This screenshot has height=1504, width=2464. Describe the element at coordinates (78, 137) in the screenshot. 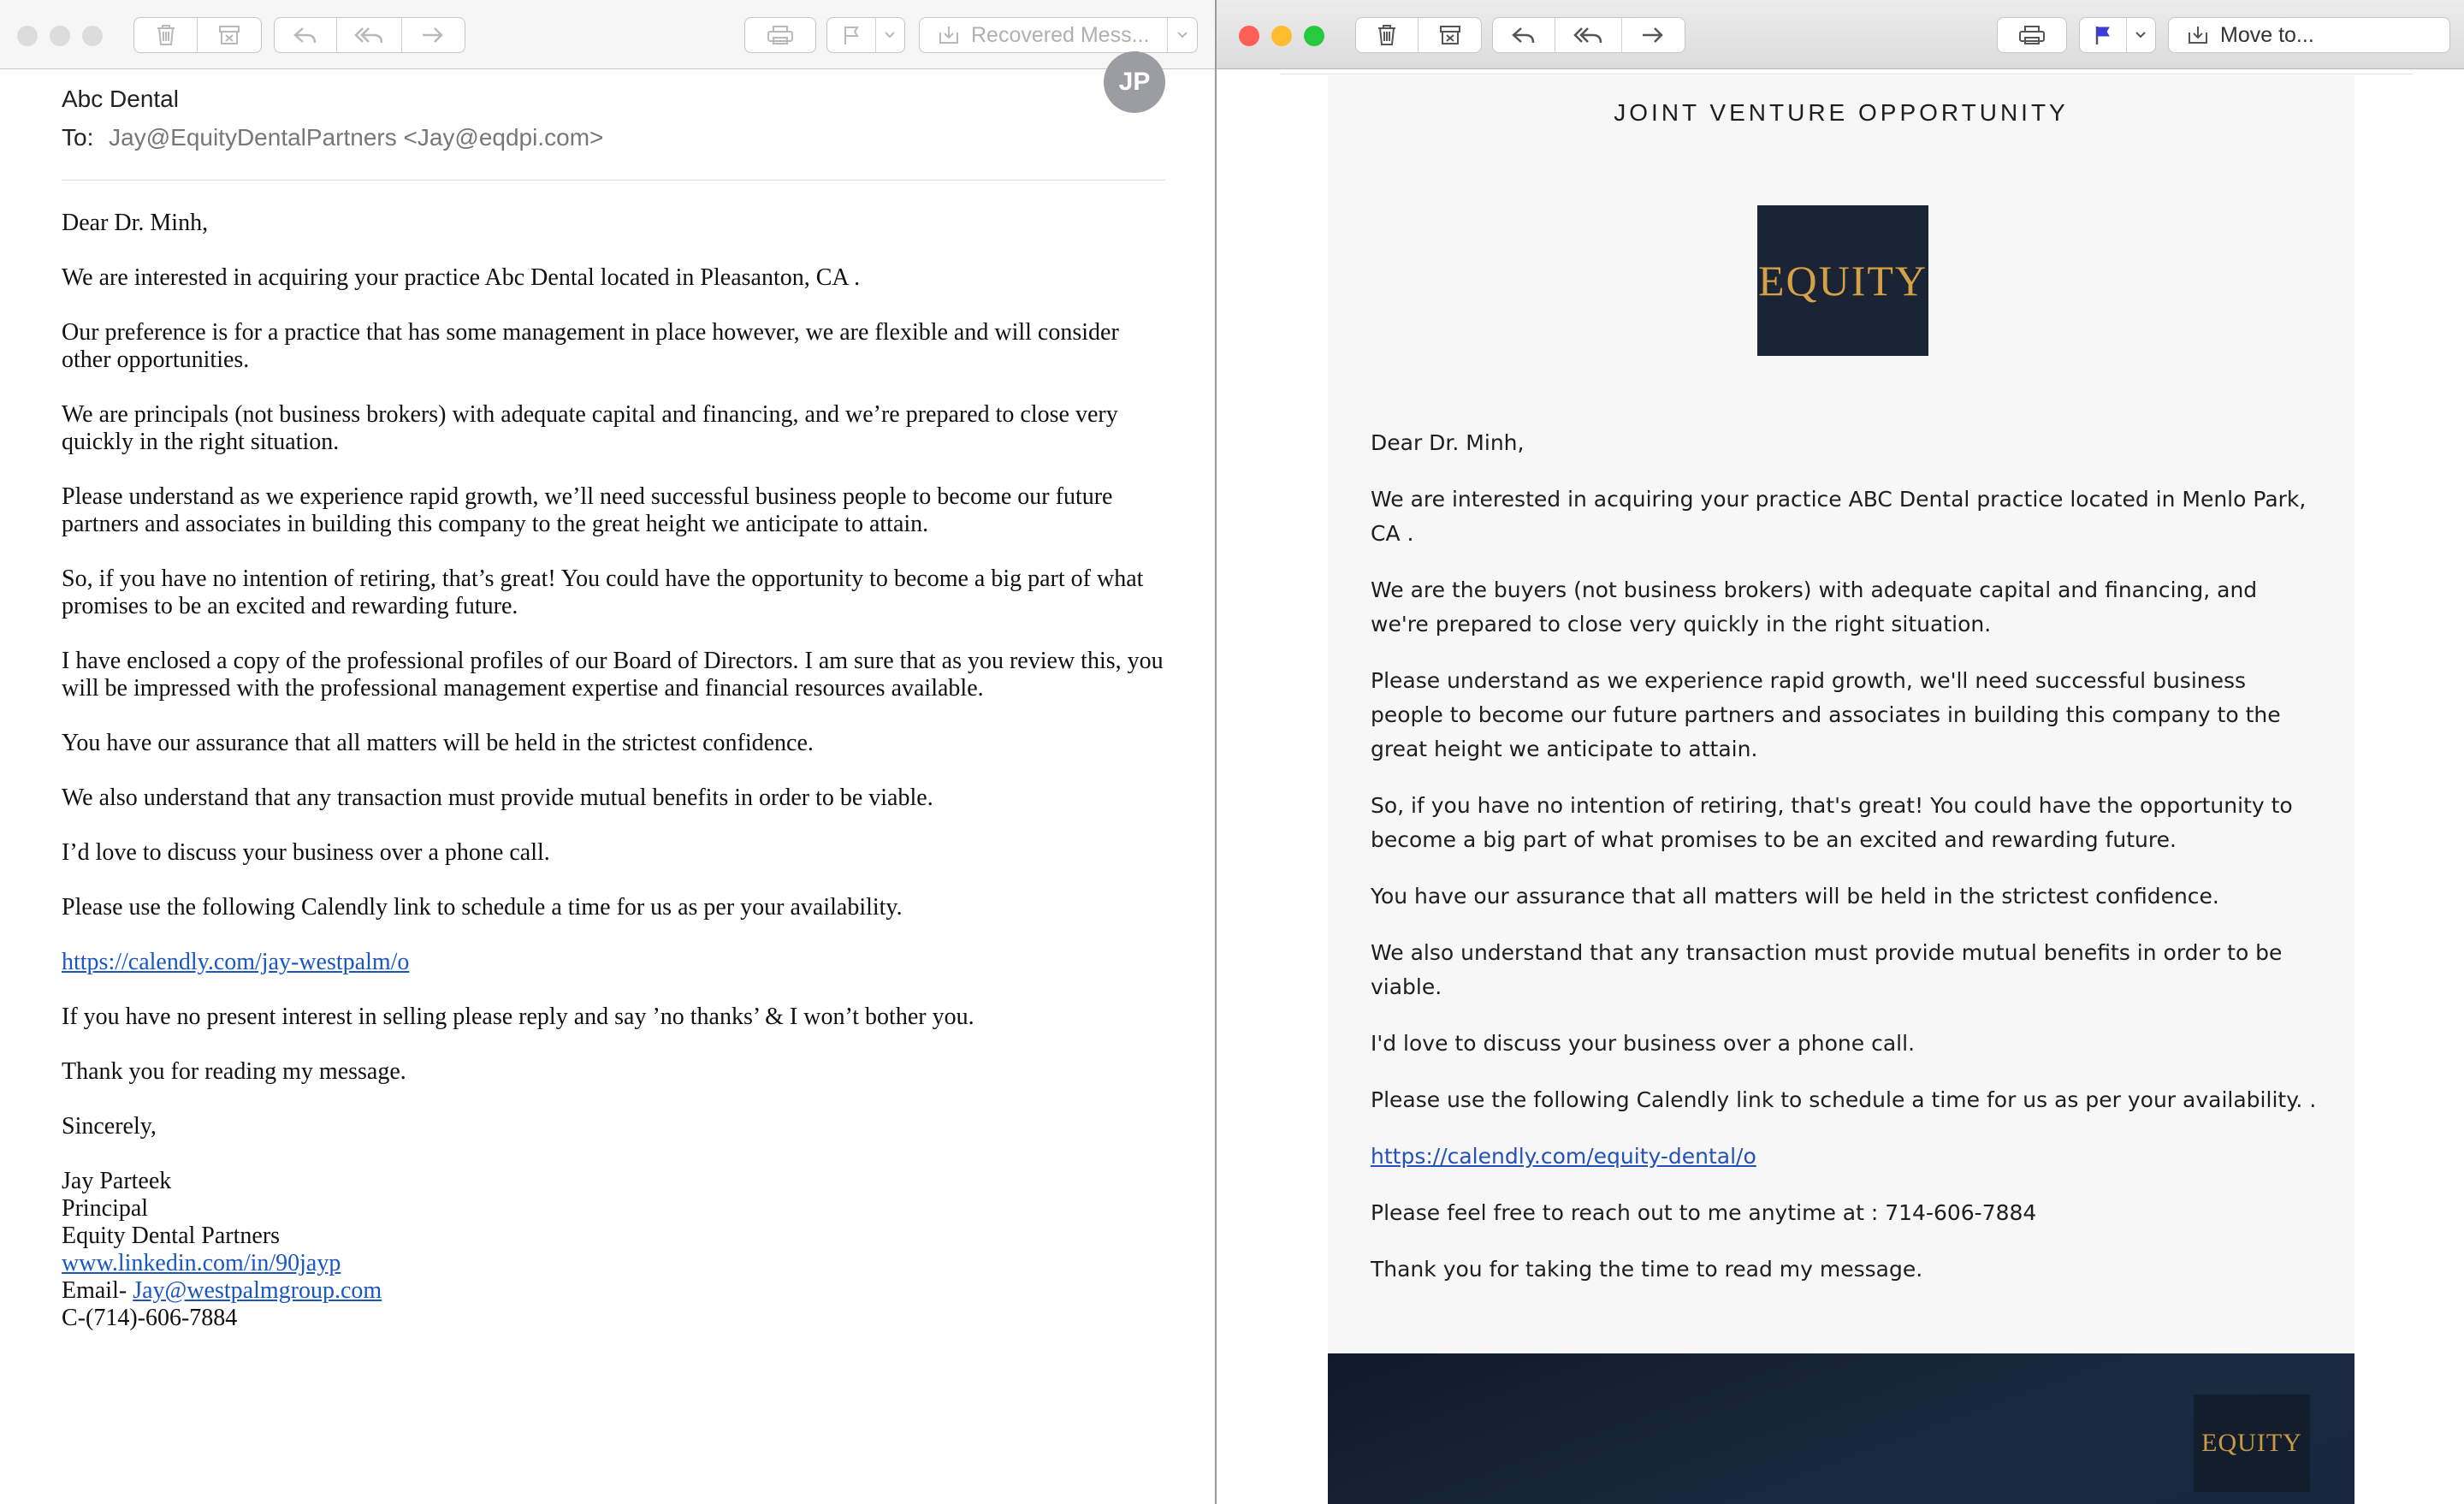

I see `to-label: To:` at that location.